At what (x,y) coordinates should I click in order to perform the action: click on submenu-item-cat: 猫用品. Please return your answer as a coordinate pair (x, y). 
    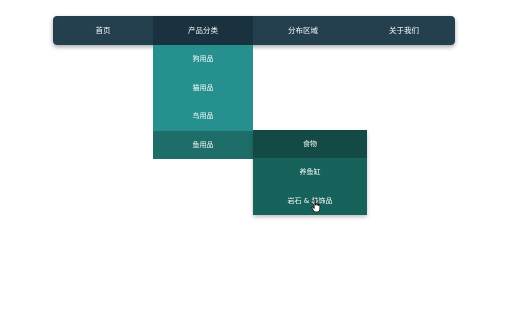
    Looking at the image, I should click on (203, 87).